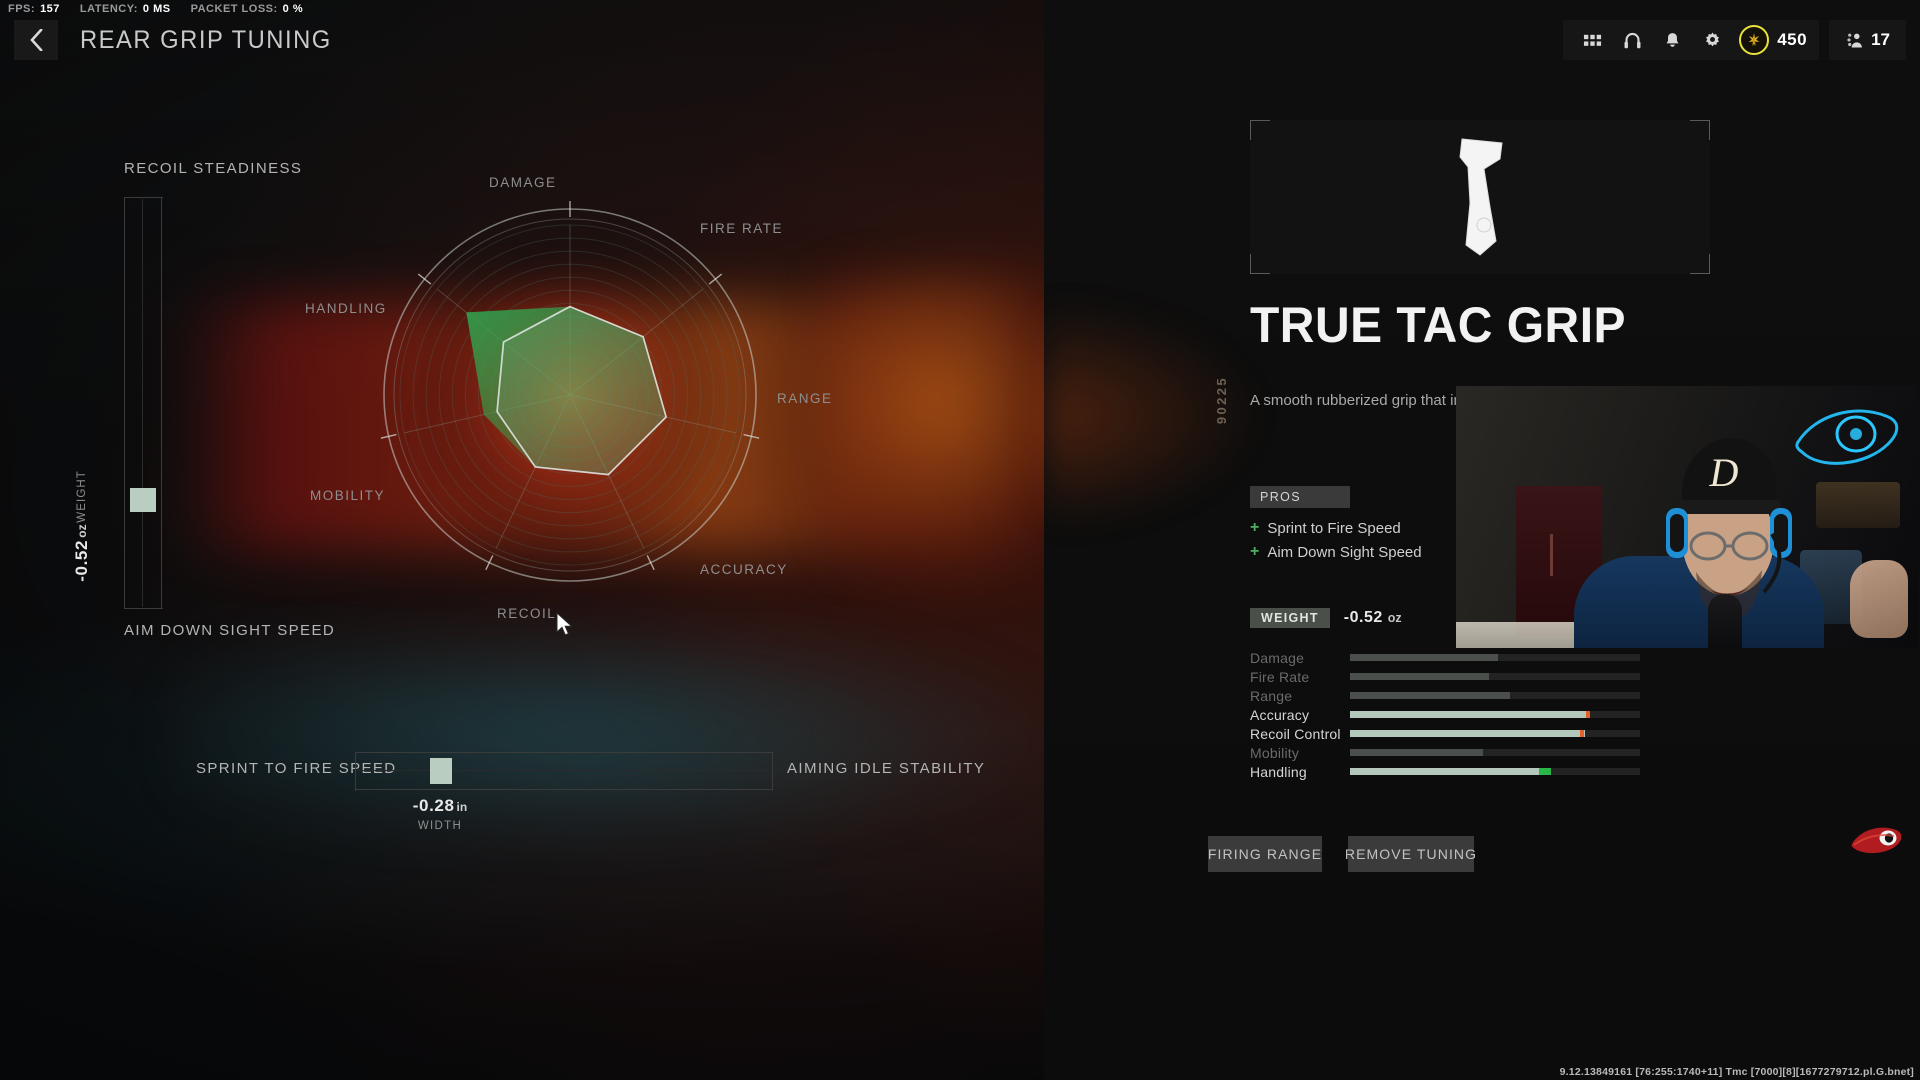 The width and height of the screenshot is (1920, 1080). I want to click on attachment-code: 90225, so click(1221, 400).